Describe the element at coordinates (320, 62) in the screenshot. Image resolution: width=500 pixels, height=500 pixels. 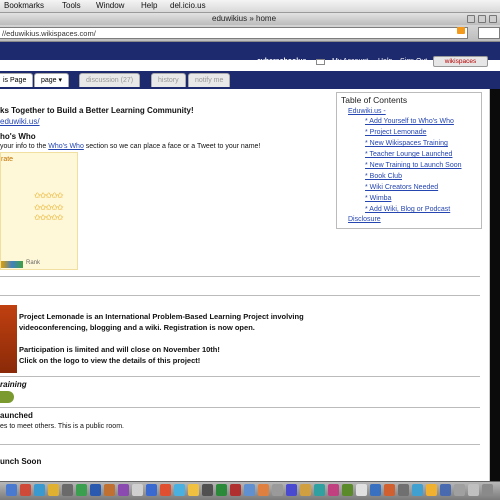
I see `mail-icon` at that location.